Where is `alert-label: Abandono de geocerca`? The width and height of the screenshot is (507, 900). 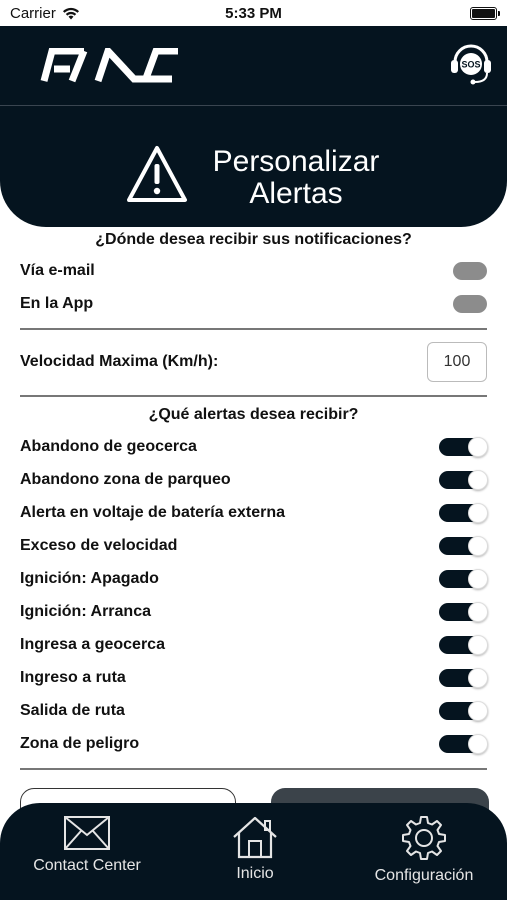
alert-label: Abandono de geocerca is located at coordinates (108, 446).